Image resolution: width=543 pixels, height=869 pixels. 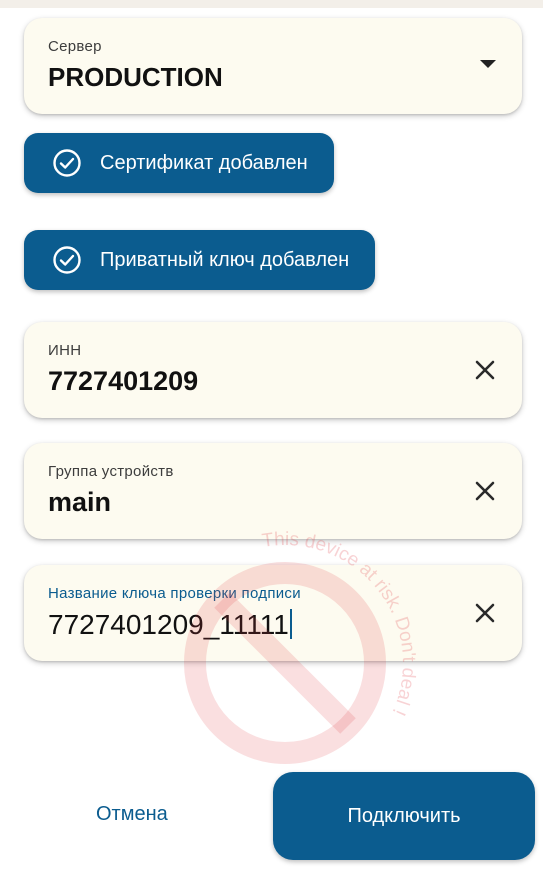 What do you see at coordinates (80, 502) in the screenshot?
I see `device-group-value: main` at bounding box center [80, 502].